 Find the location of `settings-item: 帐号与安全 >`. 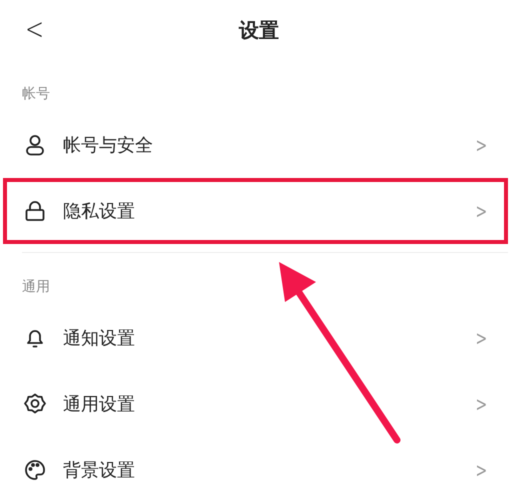

settings-item: 帐号与安全 > is located at coordinates (255, 145).